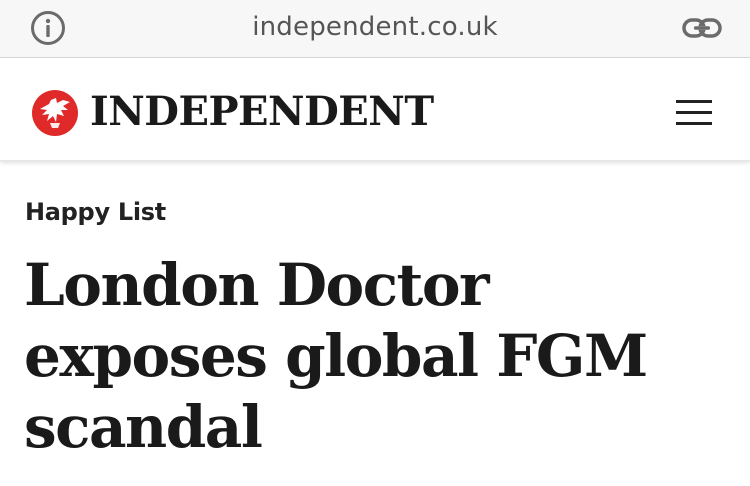  What do you see at coordinates (694, 113) in the screenshot?
I see `hamburger-menu-icon` at bounding box center [694, 113].